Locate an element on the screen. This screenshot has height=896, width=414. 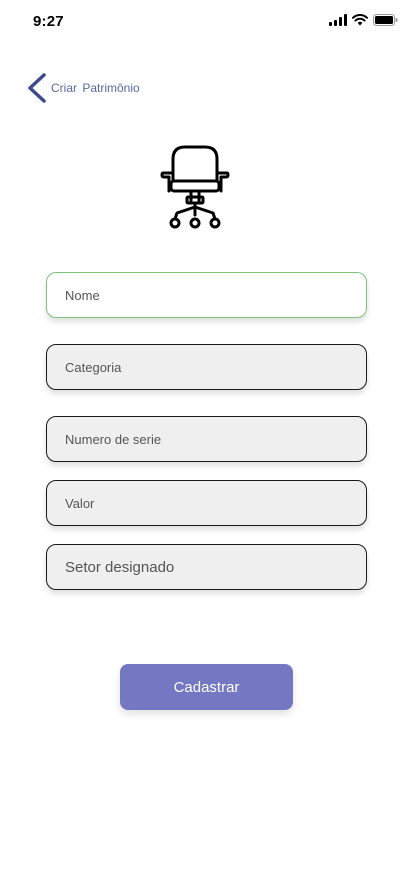
name-field is located at coordinates (206, 295).